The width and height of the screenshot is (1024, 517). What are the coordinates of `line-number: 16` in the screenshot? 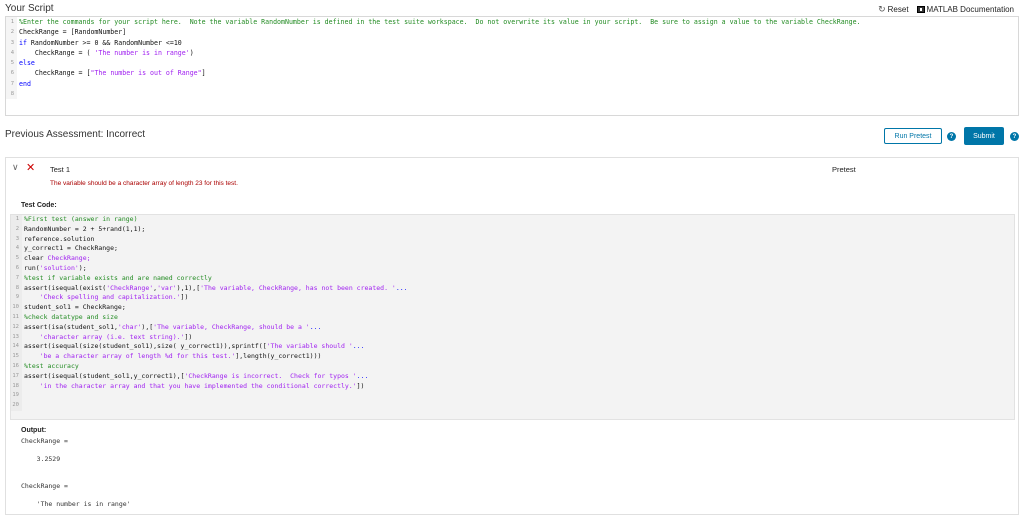 It's located at (16, 366).